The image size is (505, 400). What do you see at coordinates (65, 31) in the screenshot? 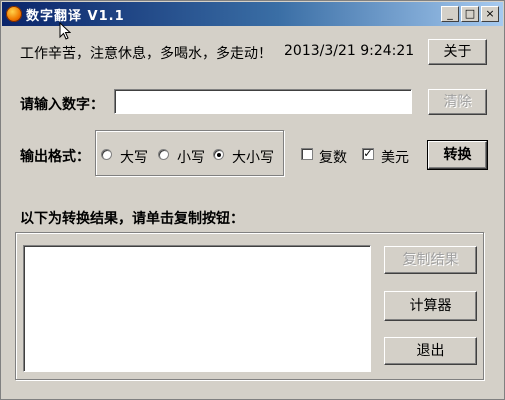
I see `mouse-cursor-icon` at bounding box center [65, 31].